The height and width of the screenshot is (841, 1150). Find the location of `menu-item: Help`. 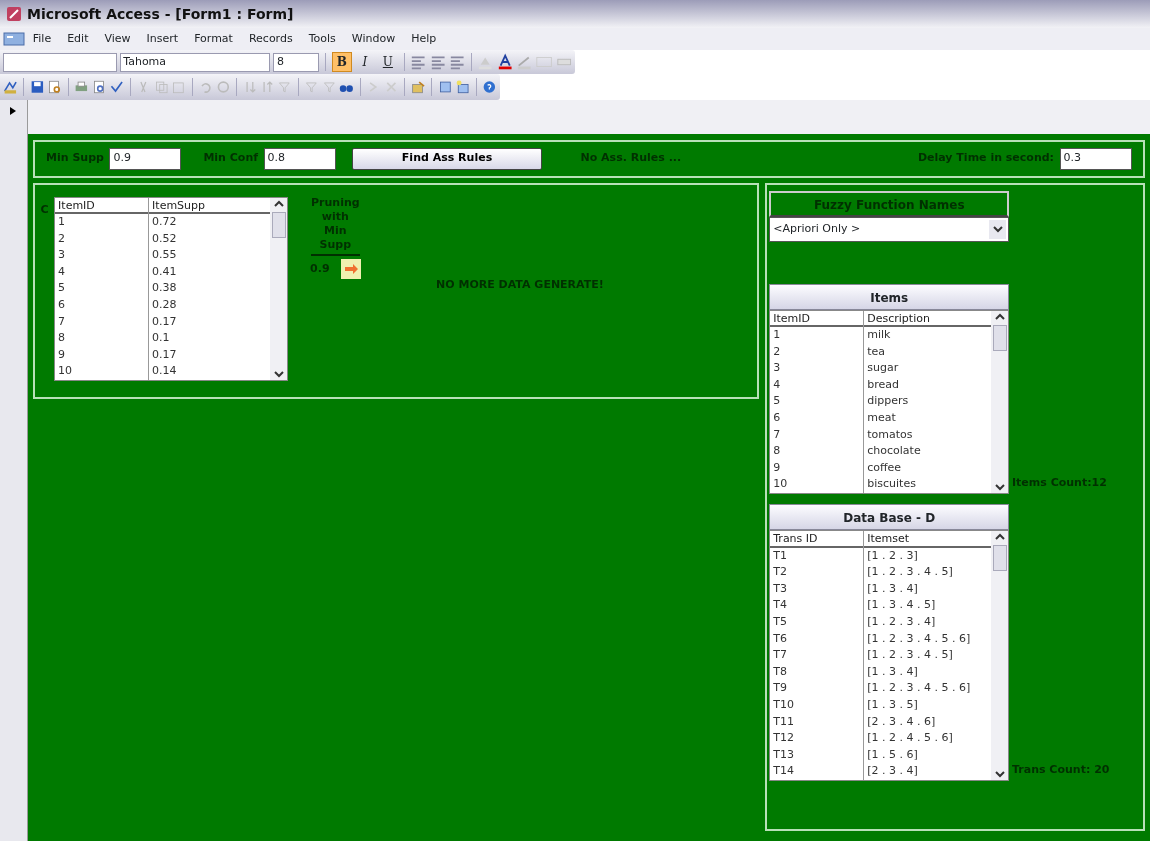

menu-item: Help is located at coordinates (424, 39).